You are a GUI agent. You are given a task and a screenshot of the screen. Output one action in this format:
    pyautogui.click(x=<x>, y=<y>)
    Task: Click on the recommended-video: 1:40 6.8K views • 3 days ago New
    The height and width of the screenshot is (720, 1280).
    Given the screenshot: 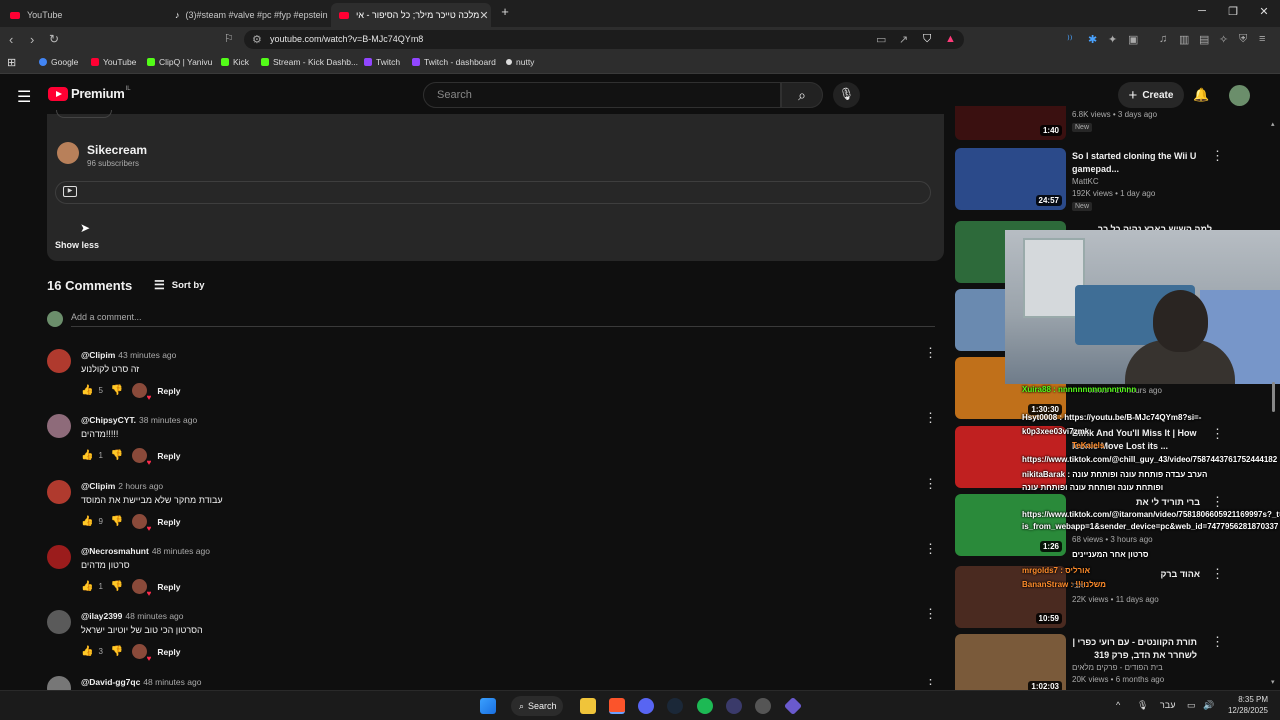 What is the action you would take?
    pyautogui.click(x=1117, y=123)
    